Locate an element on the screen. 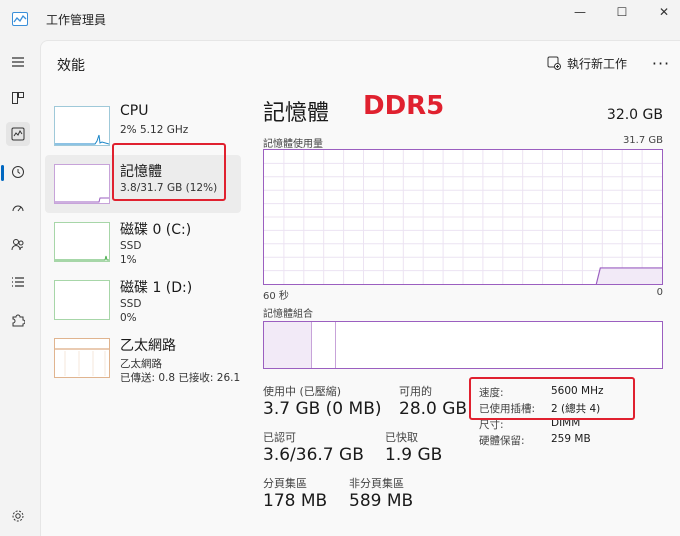 This screenshot has height=536, width=680. users-icon is located at coordinates (17, 245).